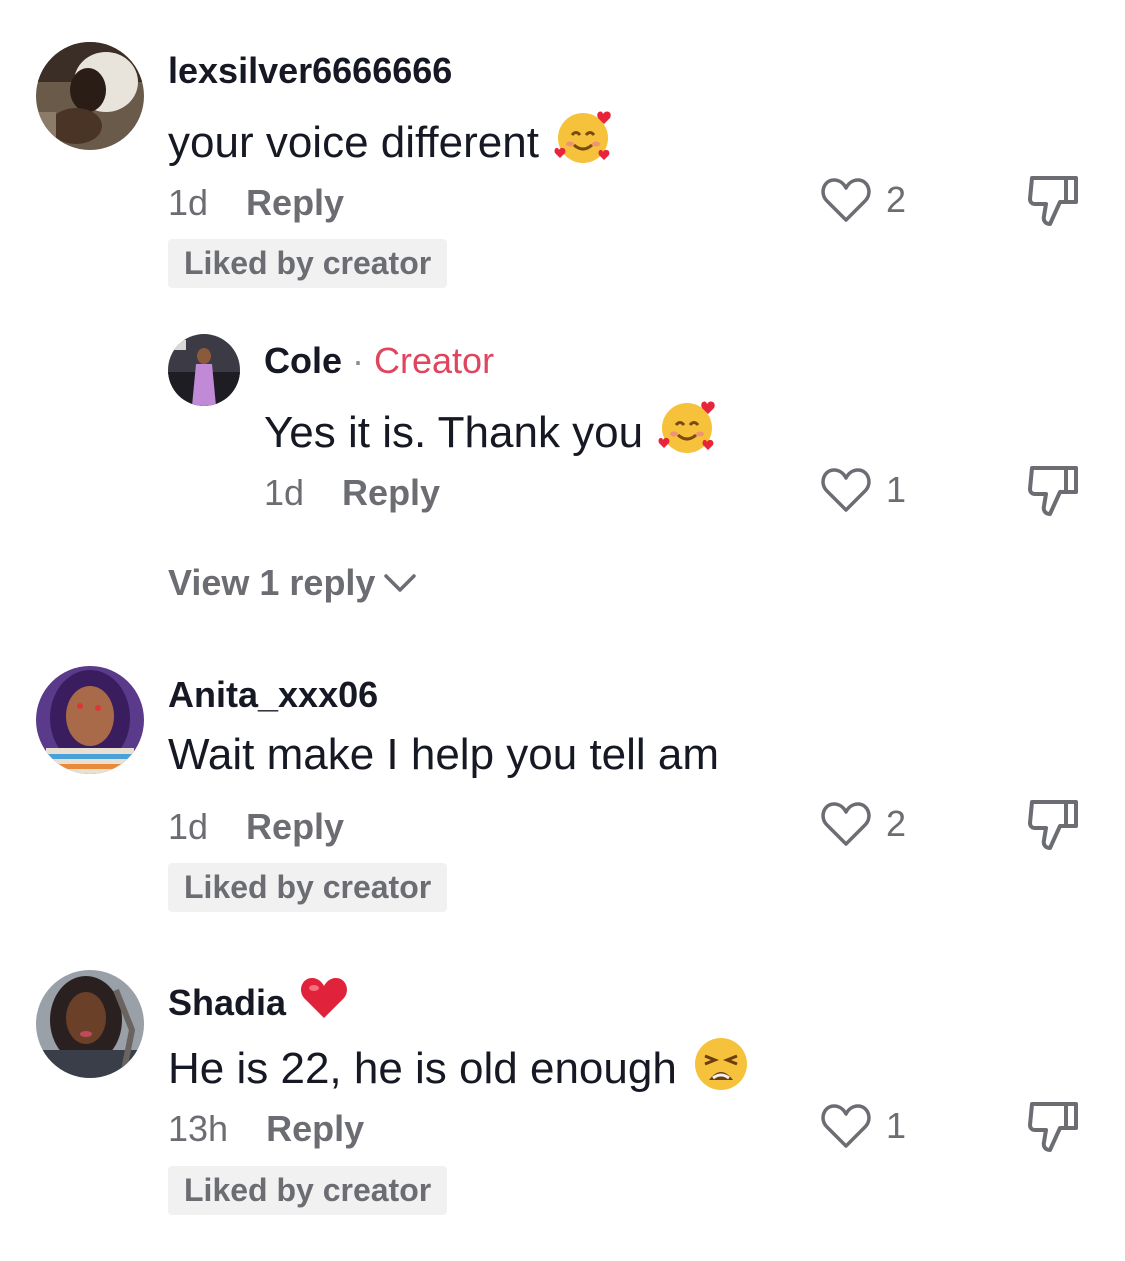  What do you see at coordinates (434, 360) in the screenshot?
I see `creator-label: Creator` at bounding box center [434, 360].